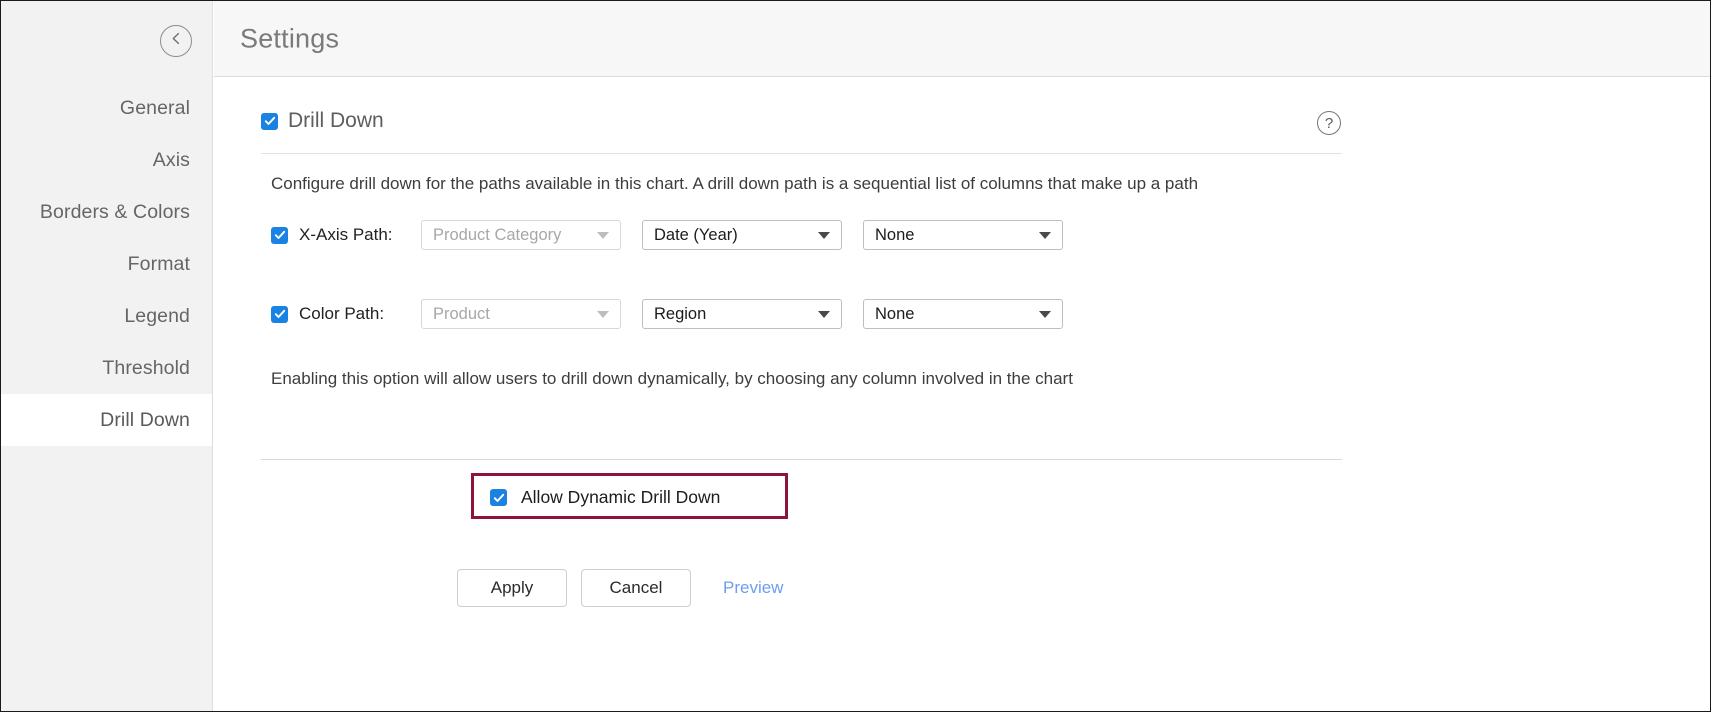 The width and height of the screenshot is (1711, 712). I want to click on apply-button: Apply, so click(512, 588).